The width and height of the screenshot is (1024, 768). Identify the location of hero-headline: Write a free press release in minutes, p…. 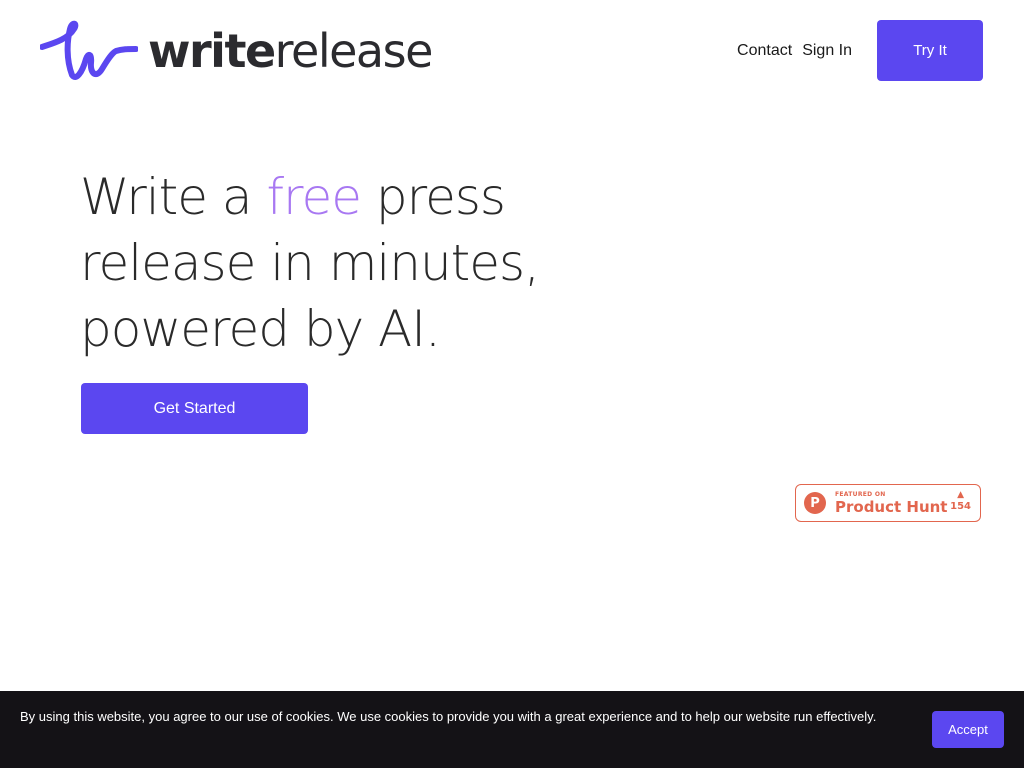
(340, 263).